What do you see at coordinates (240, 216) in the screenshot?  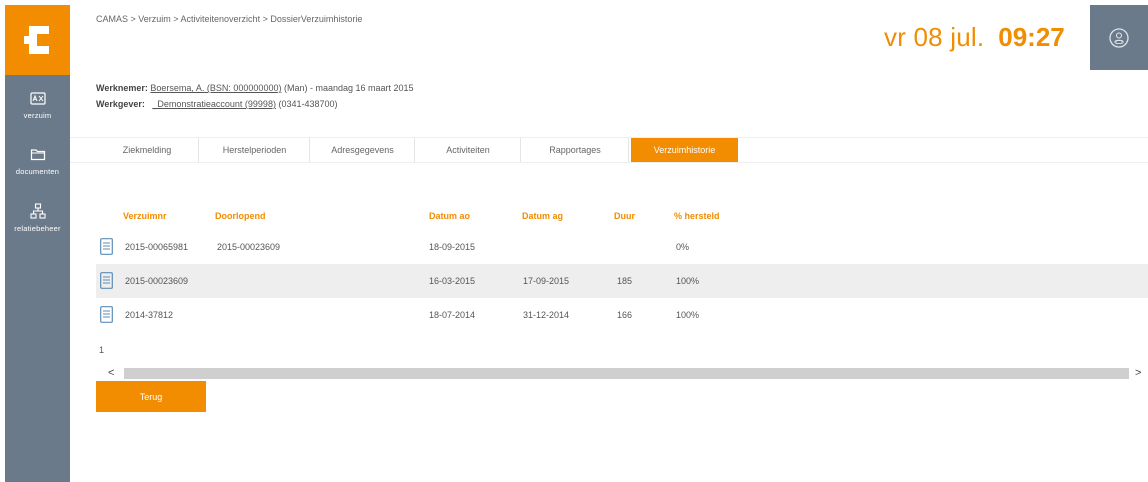 I see `column-header-doorlopend: Doorlopend` at bounding box center [240, 216].